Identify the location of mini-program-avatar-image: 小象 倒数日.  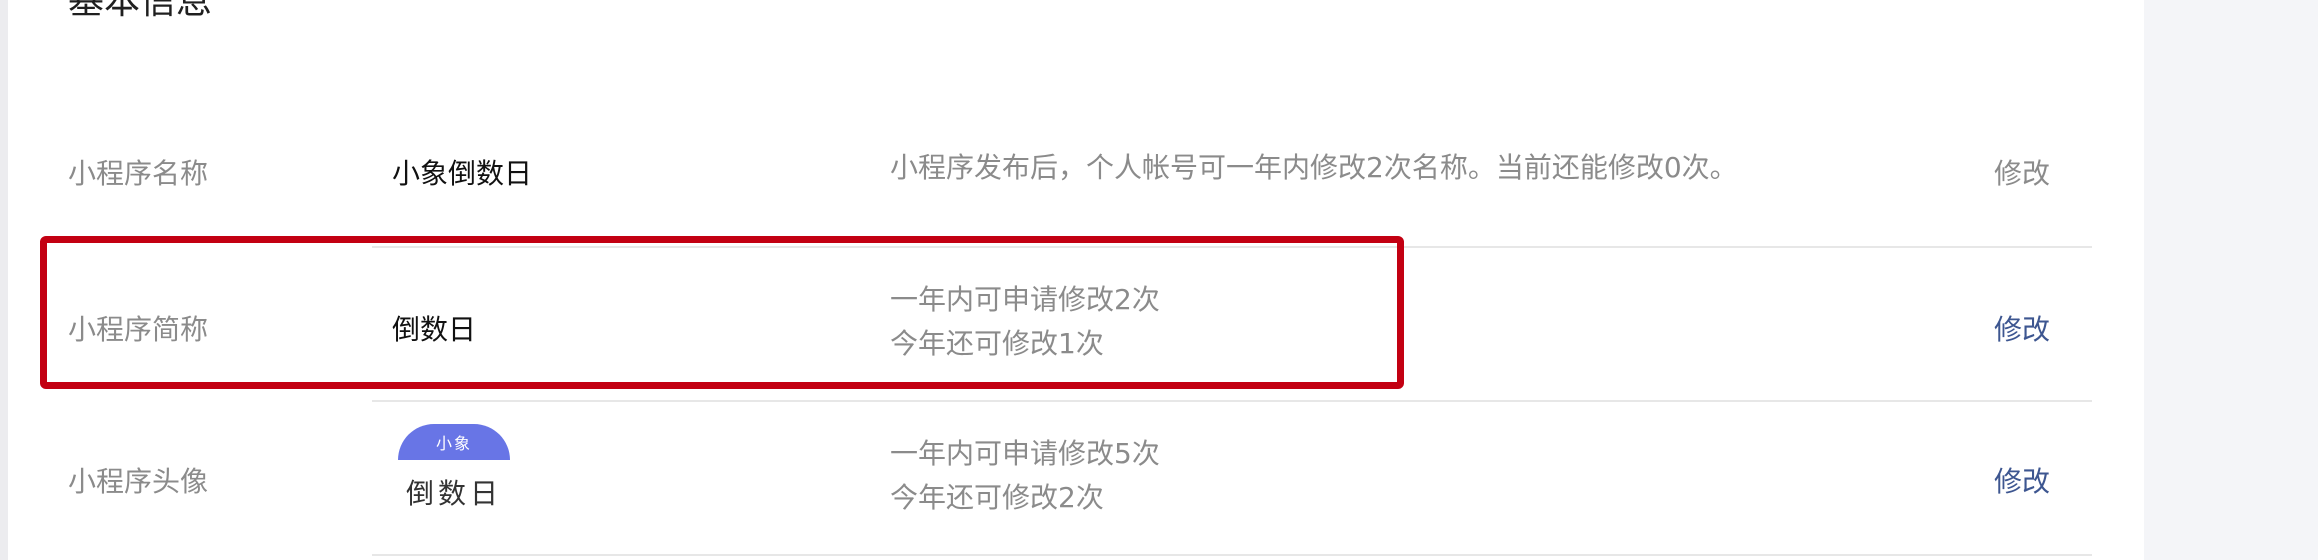
(454, 469).